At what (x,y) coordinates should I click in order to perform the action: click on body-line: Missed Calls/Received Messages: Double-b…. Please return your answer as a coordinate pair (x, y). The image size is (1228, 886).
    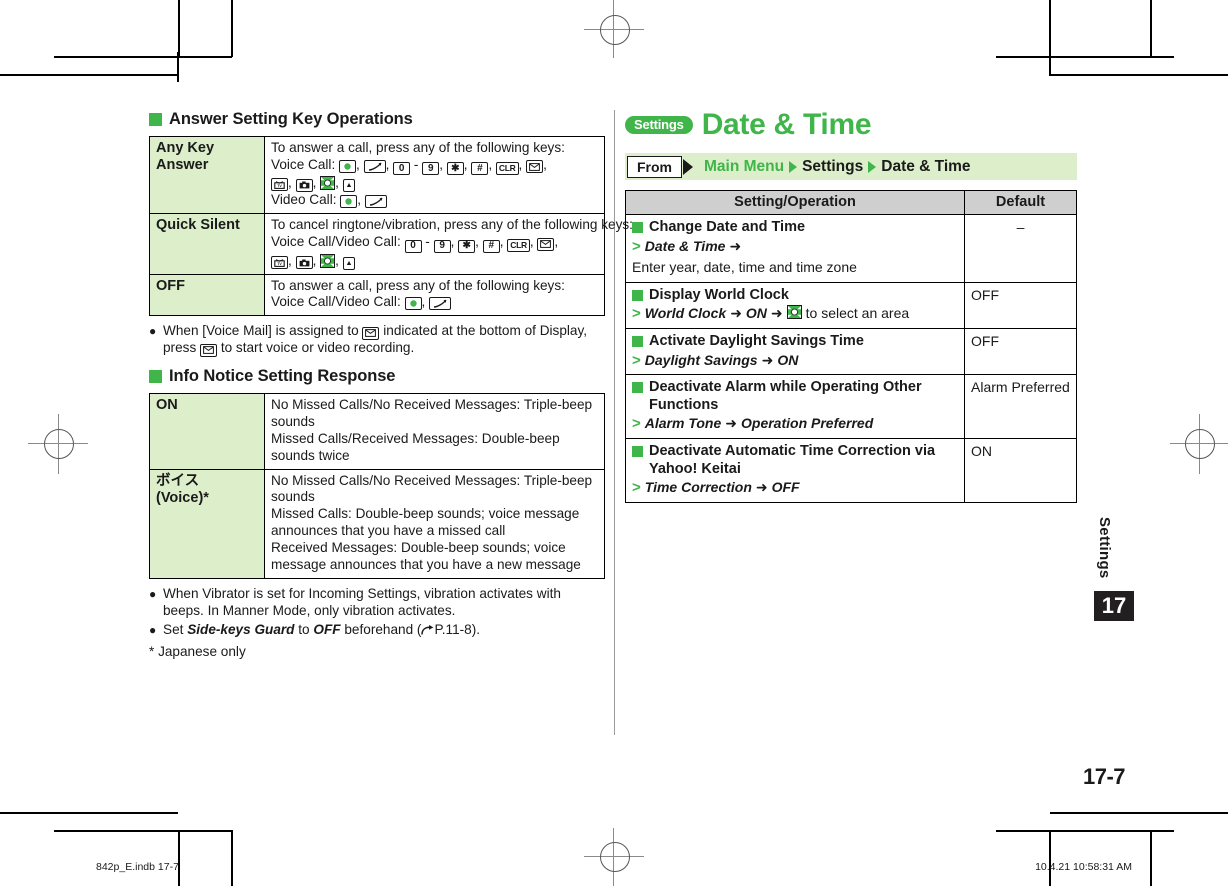
    Looking at the image, I should click on (415, 446).